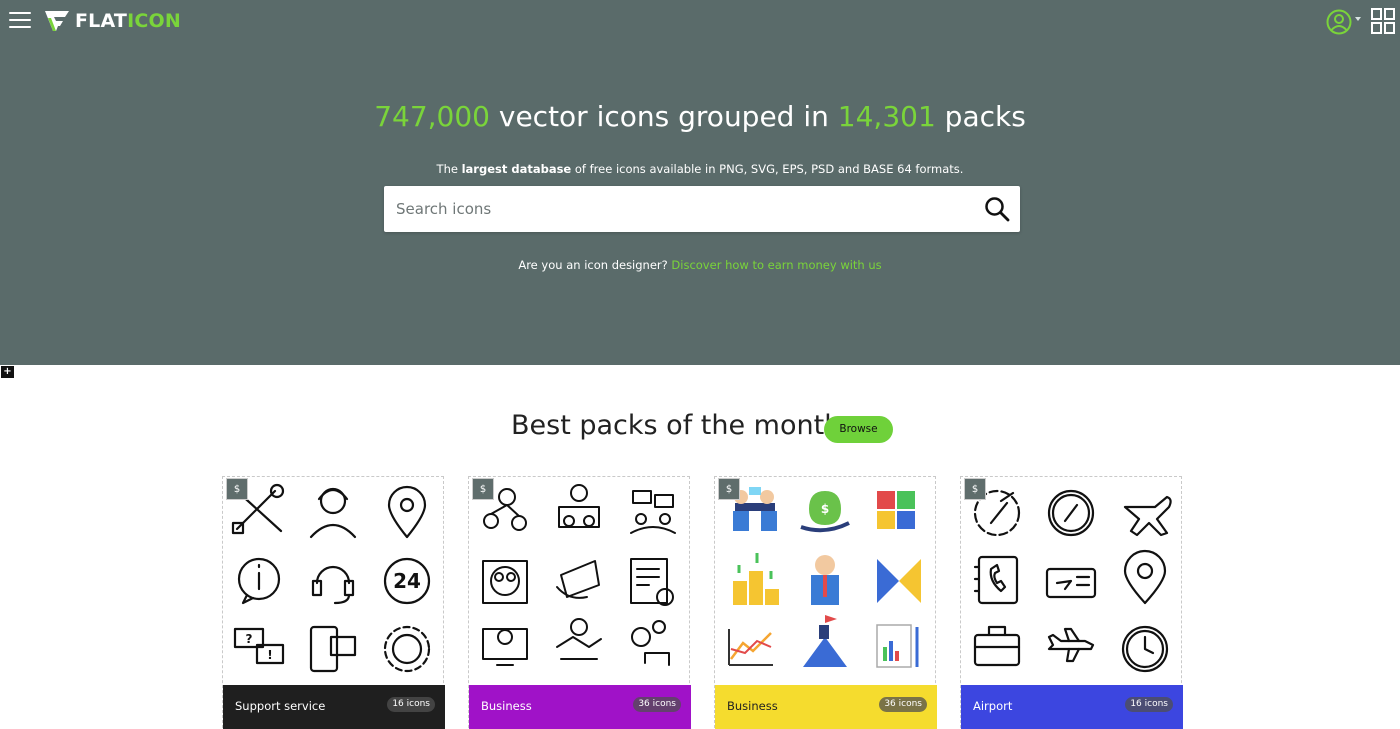 This screenshot has width=1400, height=729. I want to click on flaticon-logo: FLATICON, so click(112, 21).